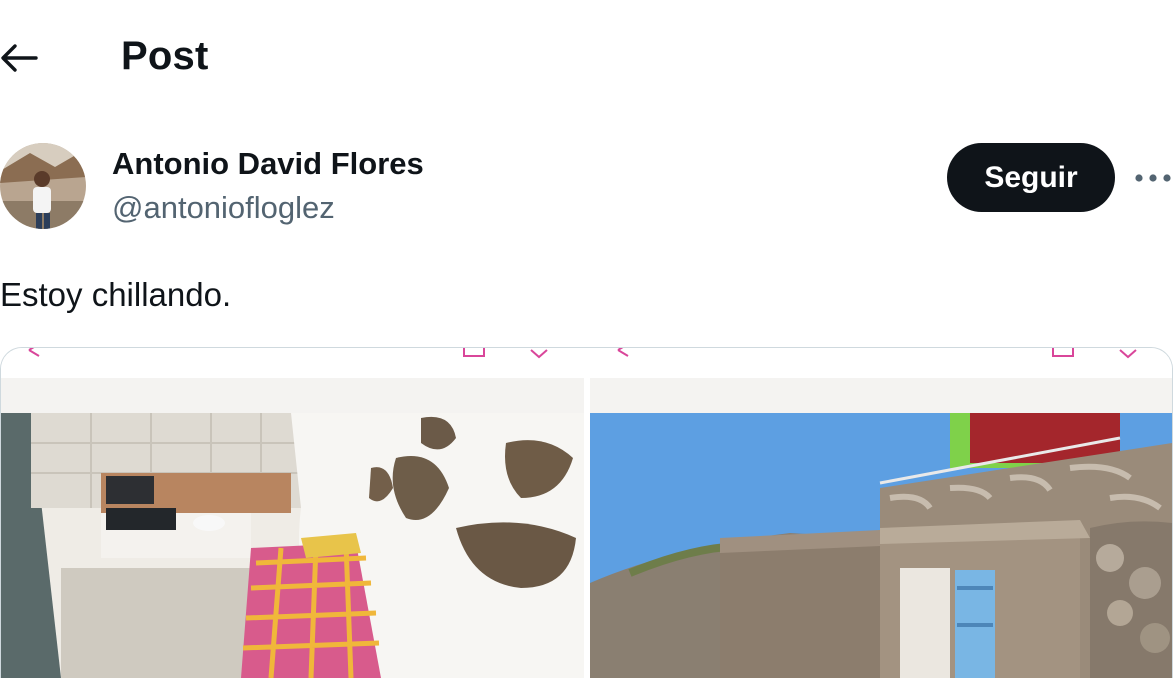 Image resolution: width=1173 pixels, height=678 pixels. Describe the element at coordinates (116, 294) in the screenshot. I see `post-text: Estoy chillando.` at that location.